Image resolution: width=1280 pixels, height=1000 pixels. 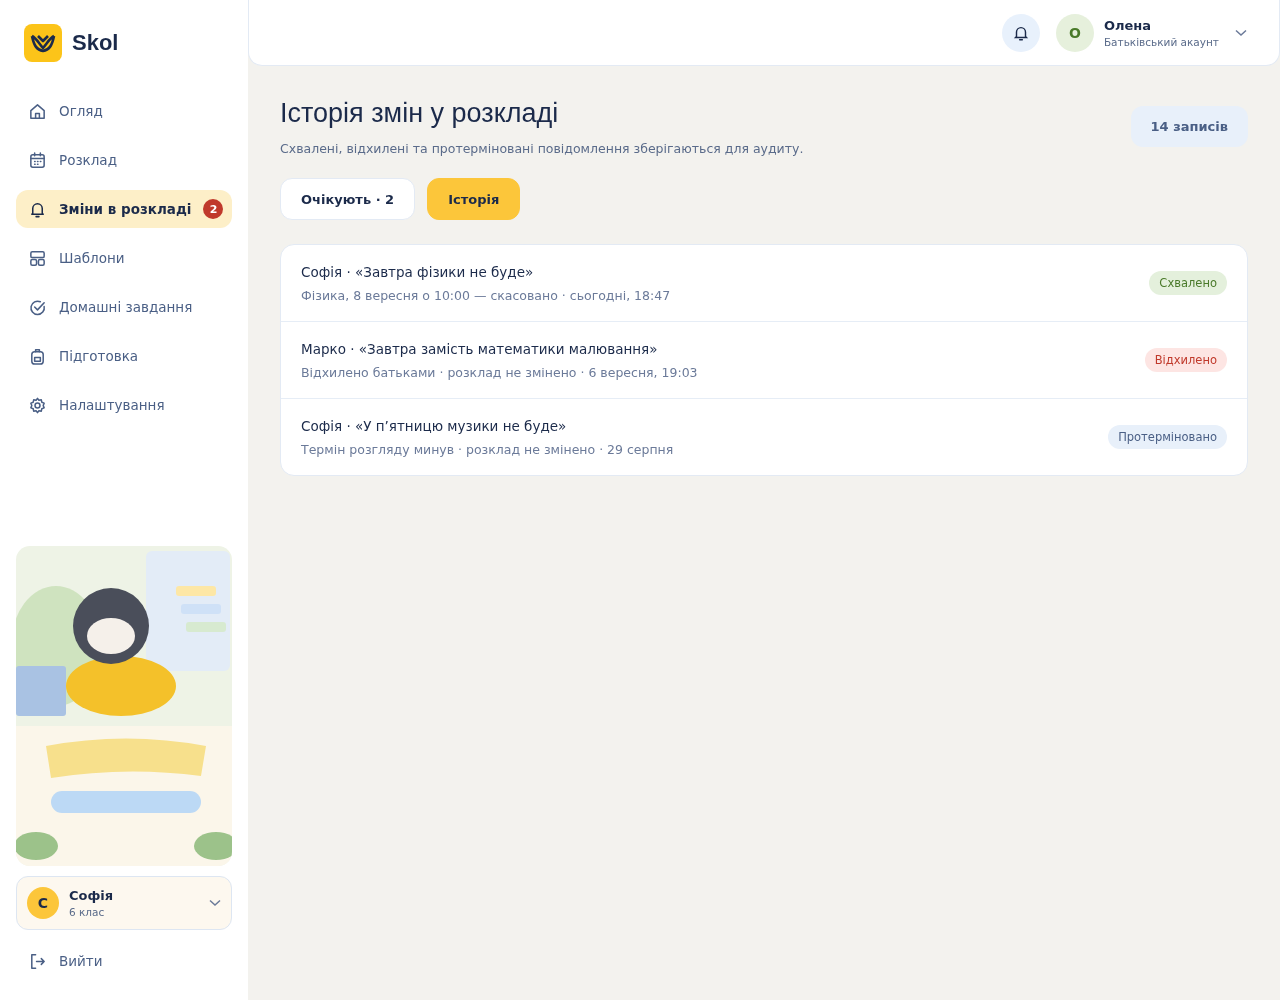 I want to click on child-name: Софія, so click(x=92, y=895).